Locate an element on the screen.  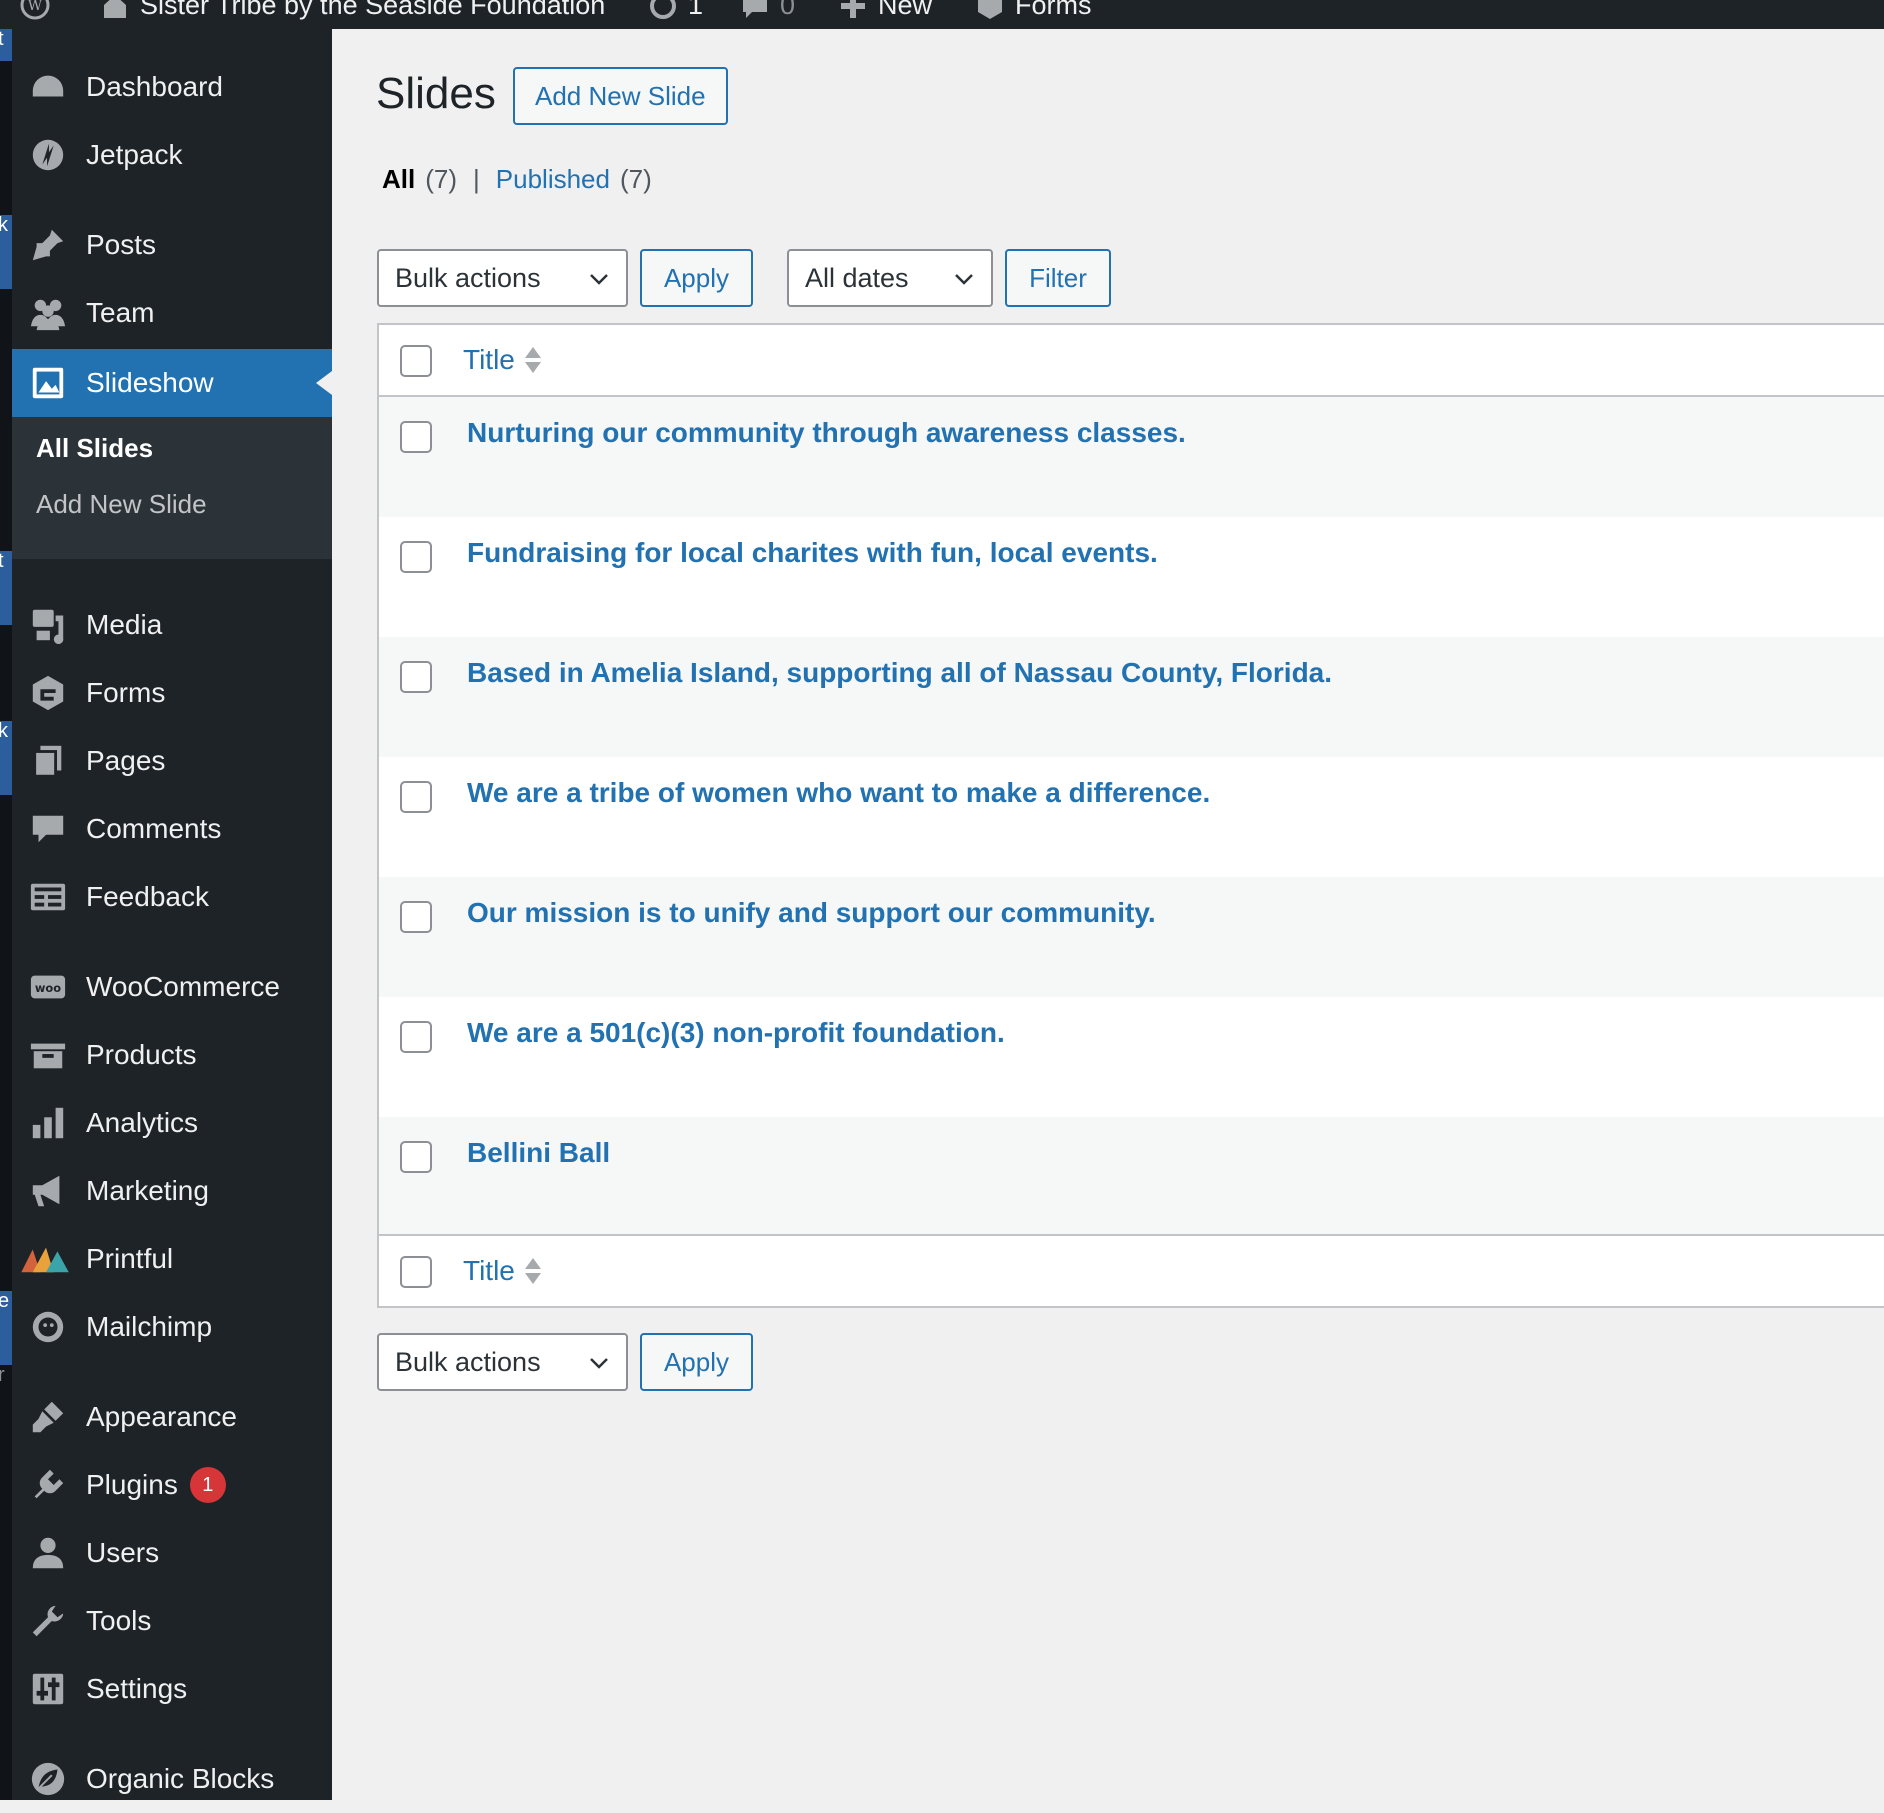
title-column-footer: Title is located at coordinates (502, 1271).